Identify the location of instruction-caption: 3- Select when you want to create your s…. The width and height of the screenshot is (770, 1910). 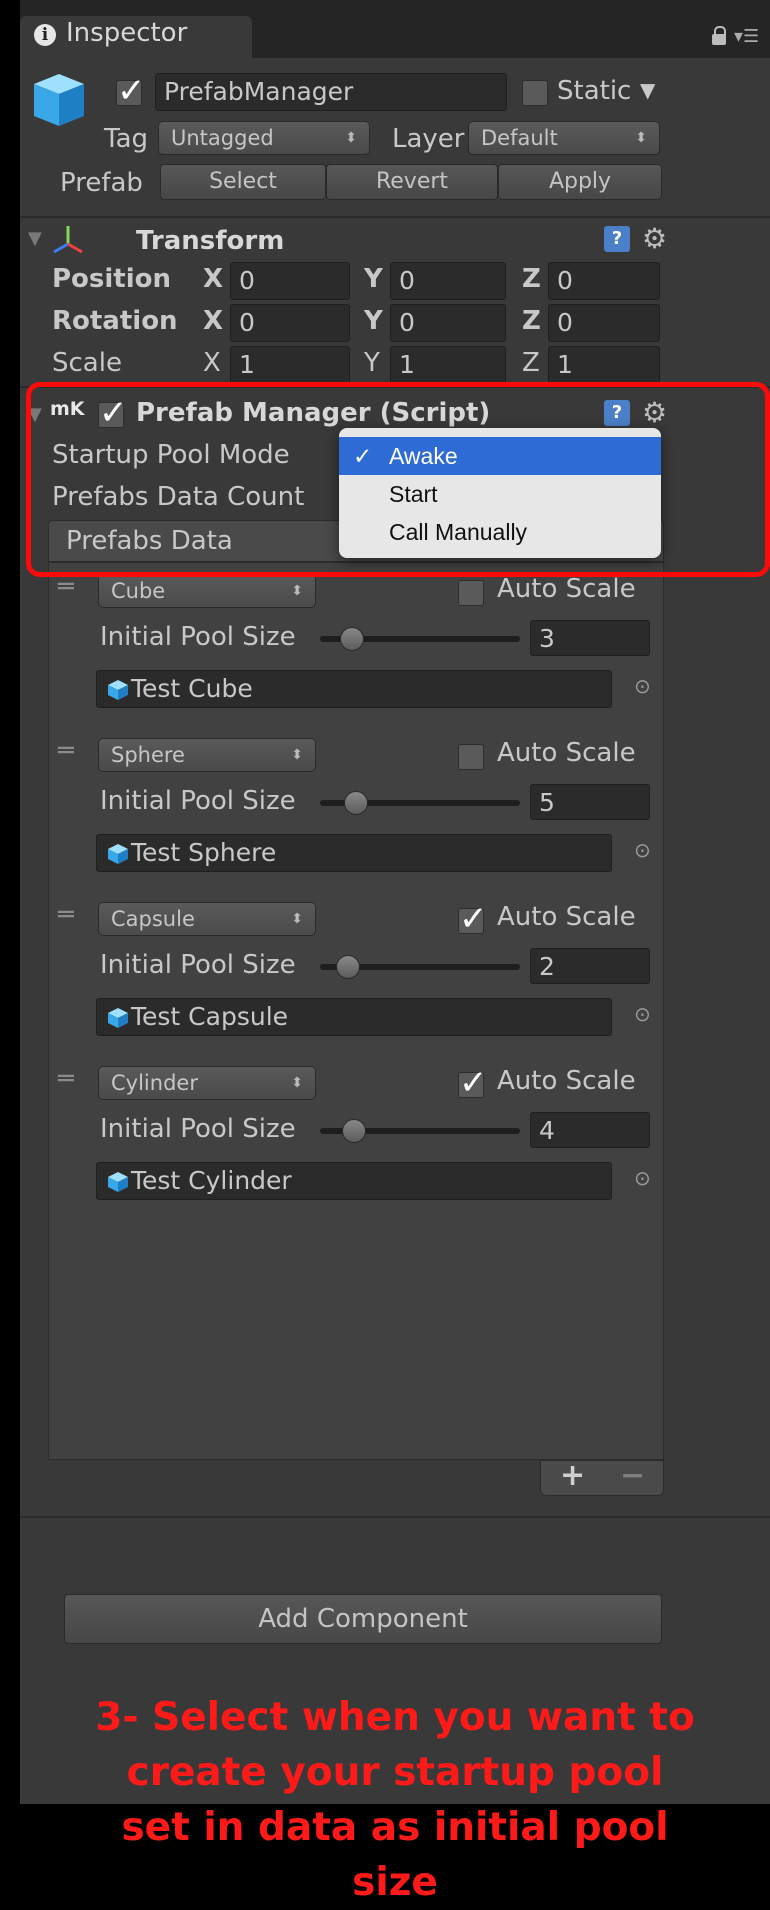
(395, 1800).